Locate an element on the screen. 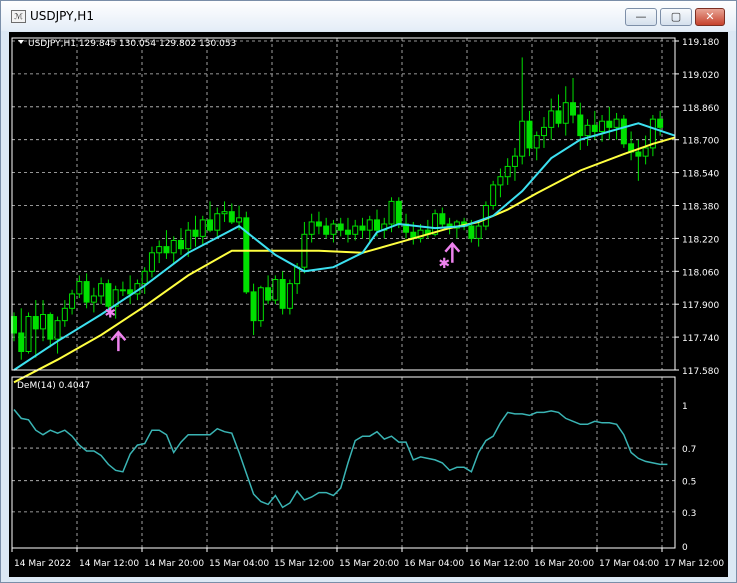 The width and height of the screenshot is (737, 583). chart-menu-arrow-icon is located at coordinates (21, 42).